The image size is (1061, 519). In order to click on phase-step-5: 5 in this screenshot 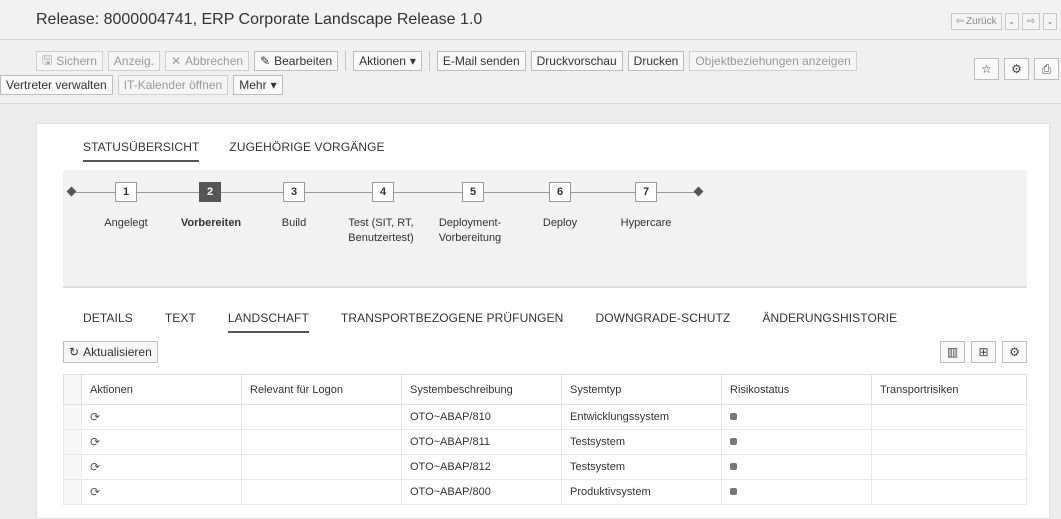, I will do `click(473, 192)`.